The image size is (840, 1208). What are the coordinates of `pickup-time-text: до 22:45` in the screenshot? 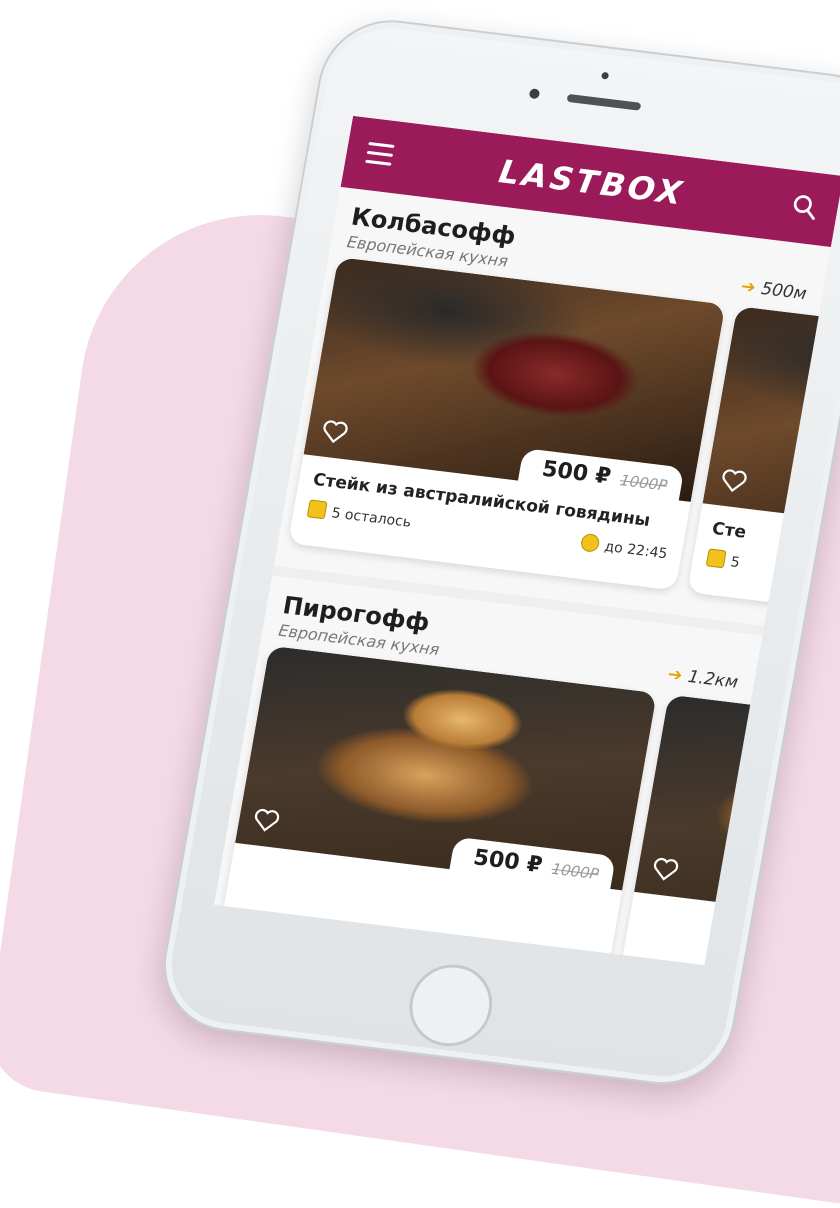 It's located at (636, 550).